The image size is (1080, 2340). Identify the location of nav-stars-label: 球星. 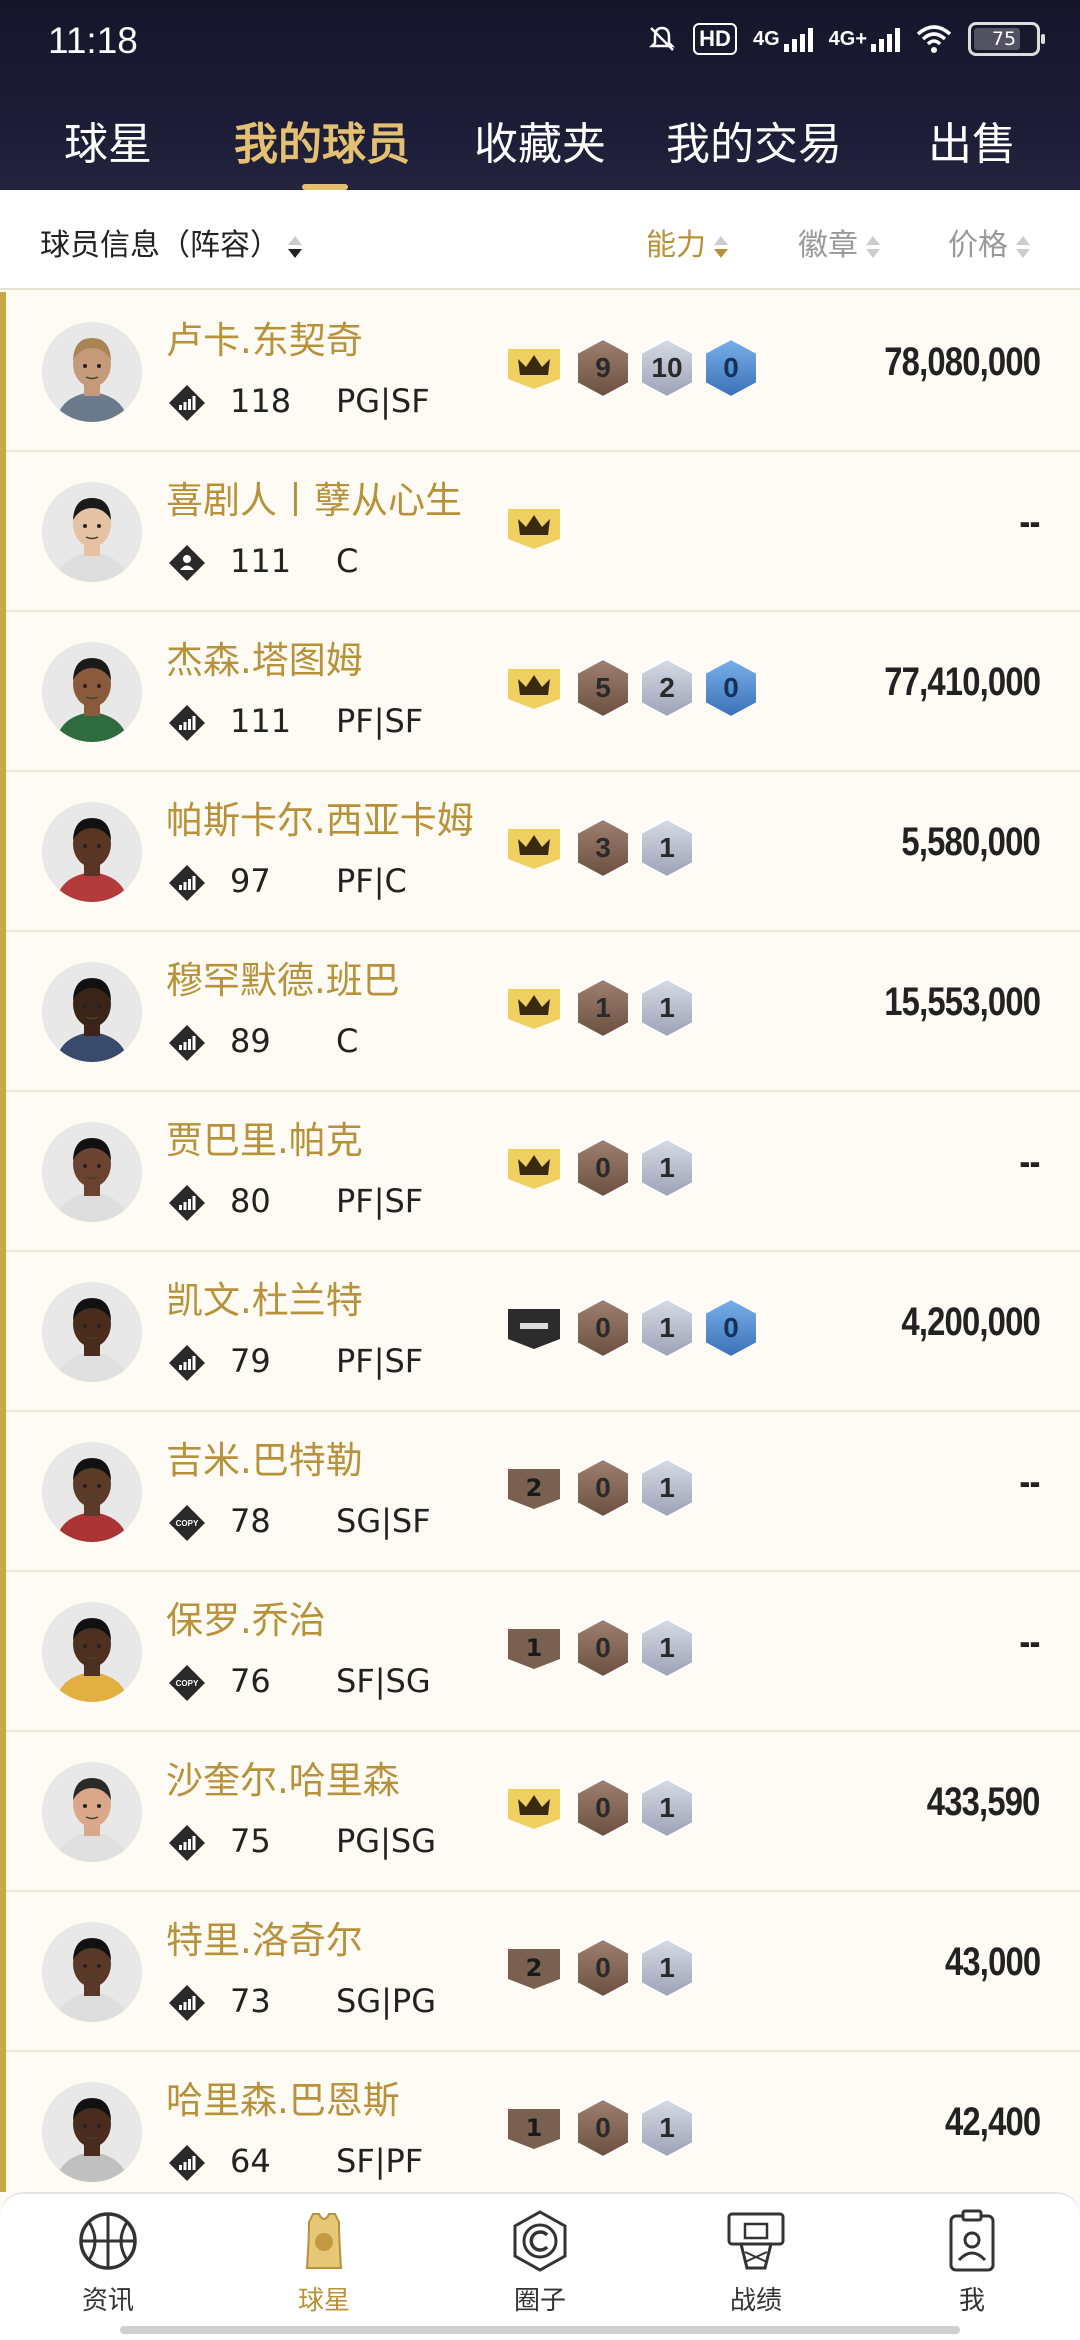
(323, 2301).